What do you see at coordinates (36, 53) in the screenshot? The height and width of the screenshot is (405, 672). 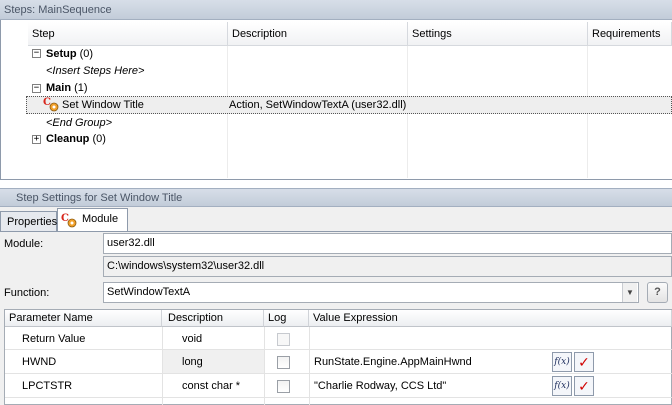 I see `setup-collapse-icon: −` at bounding box center [36, 53].